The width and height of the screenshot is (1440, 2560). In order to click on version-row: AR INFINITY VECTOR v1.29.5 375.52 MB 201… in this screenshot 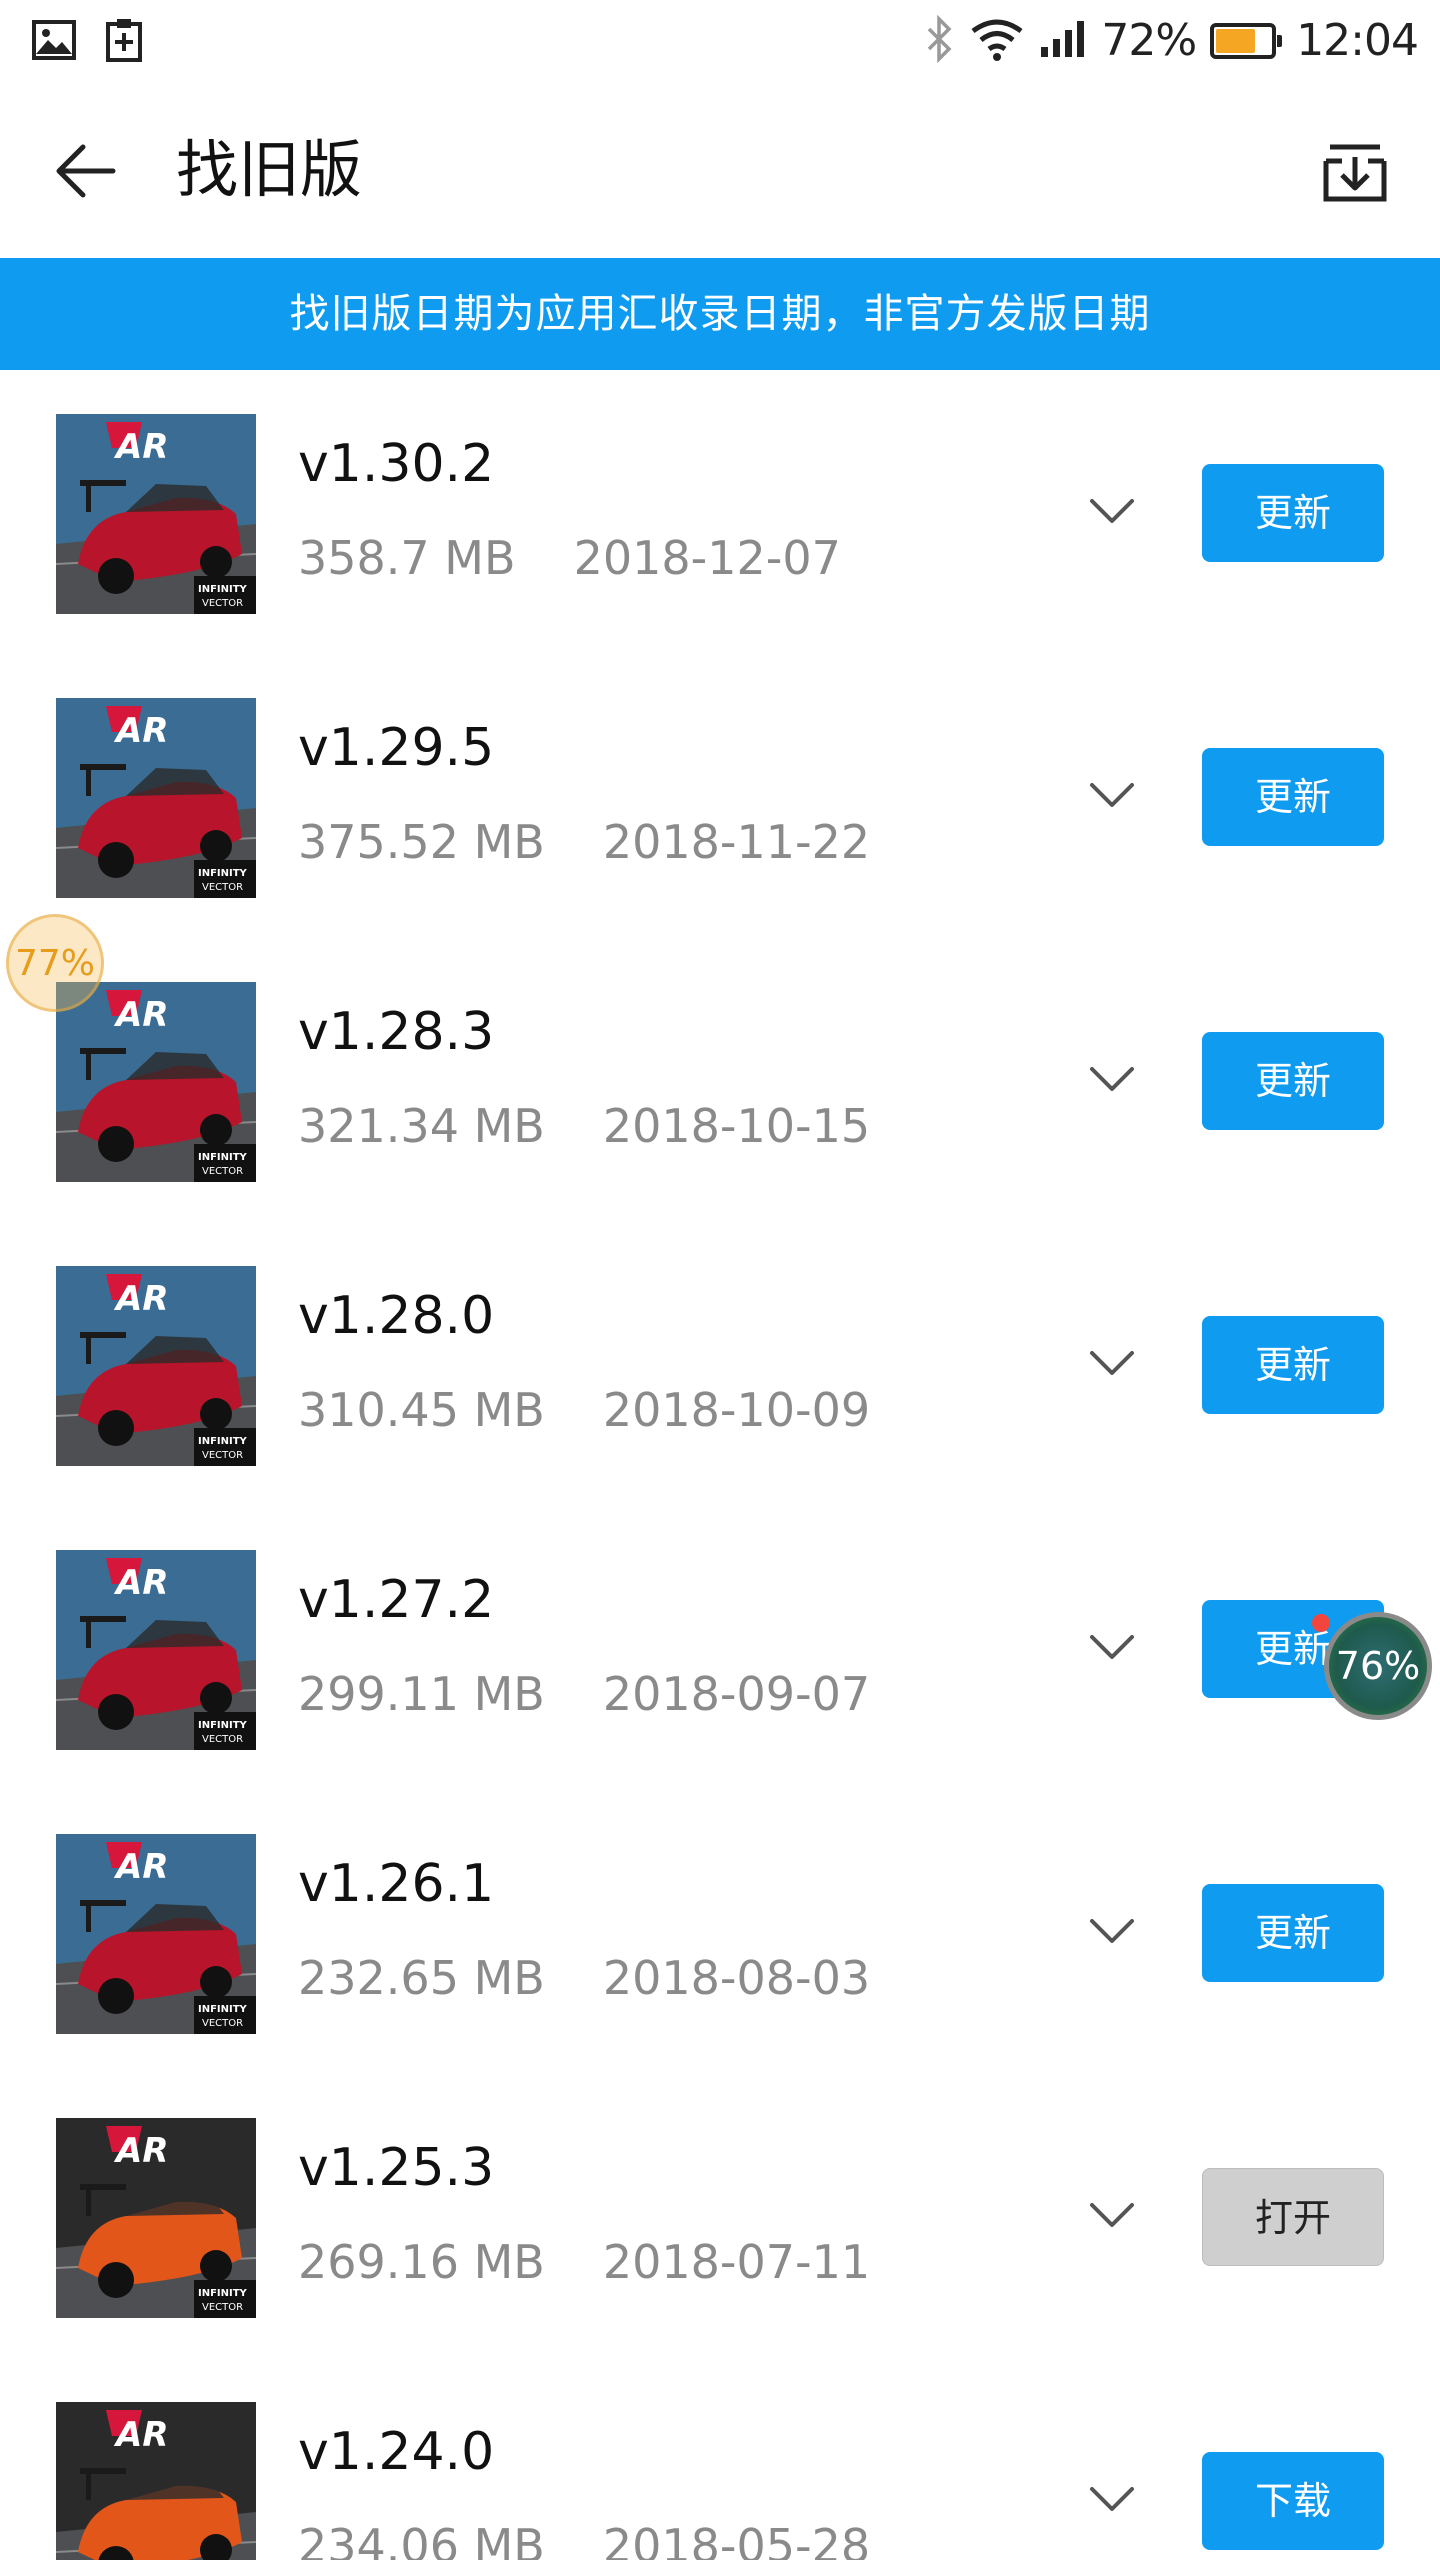, I will do `click(720, 796)`.